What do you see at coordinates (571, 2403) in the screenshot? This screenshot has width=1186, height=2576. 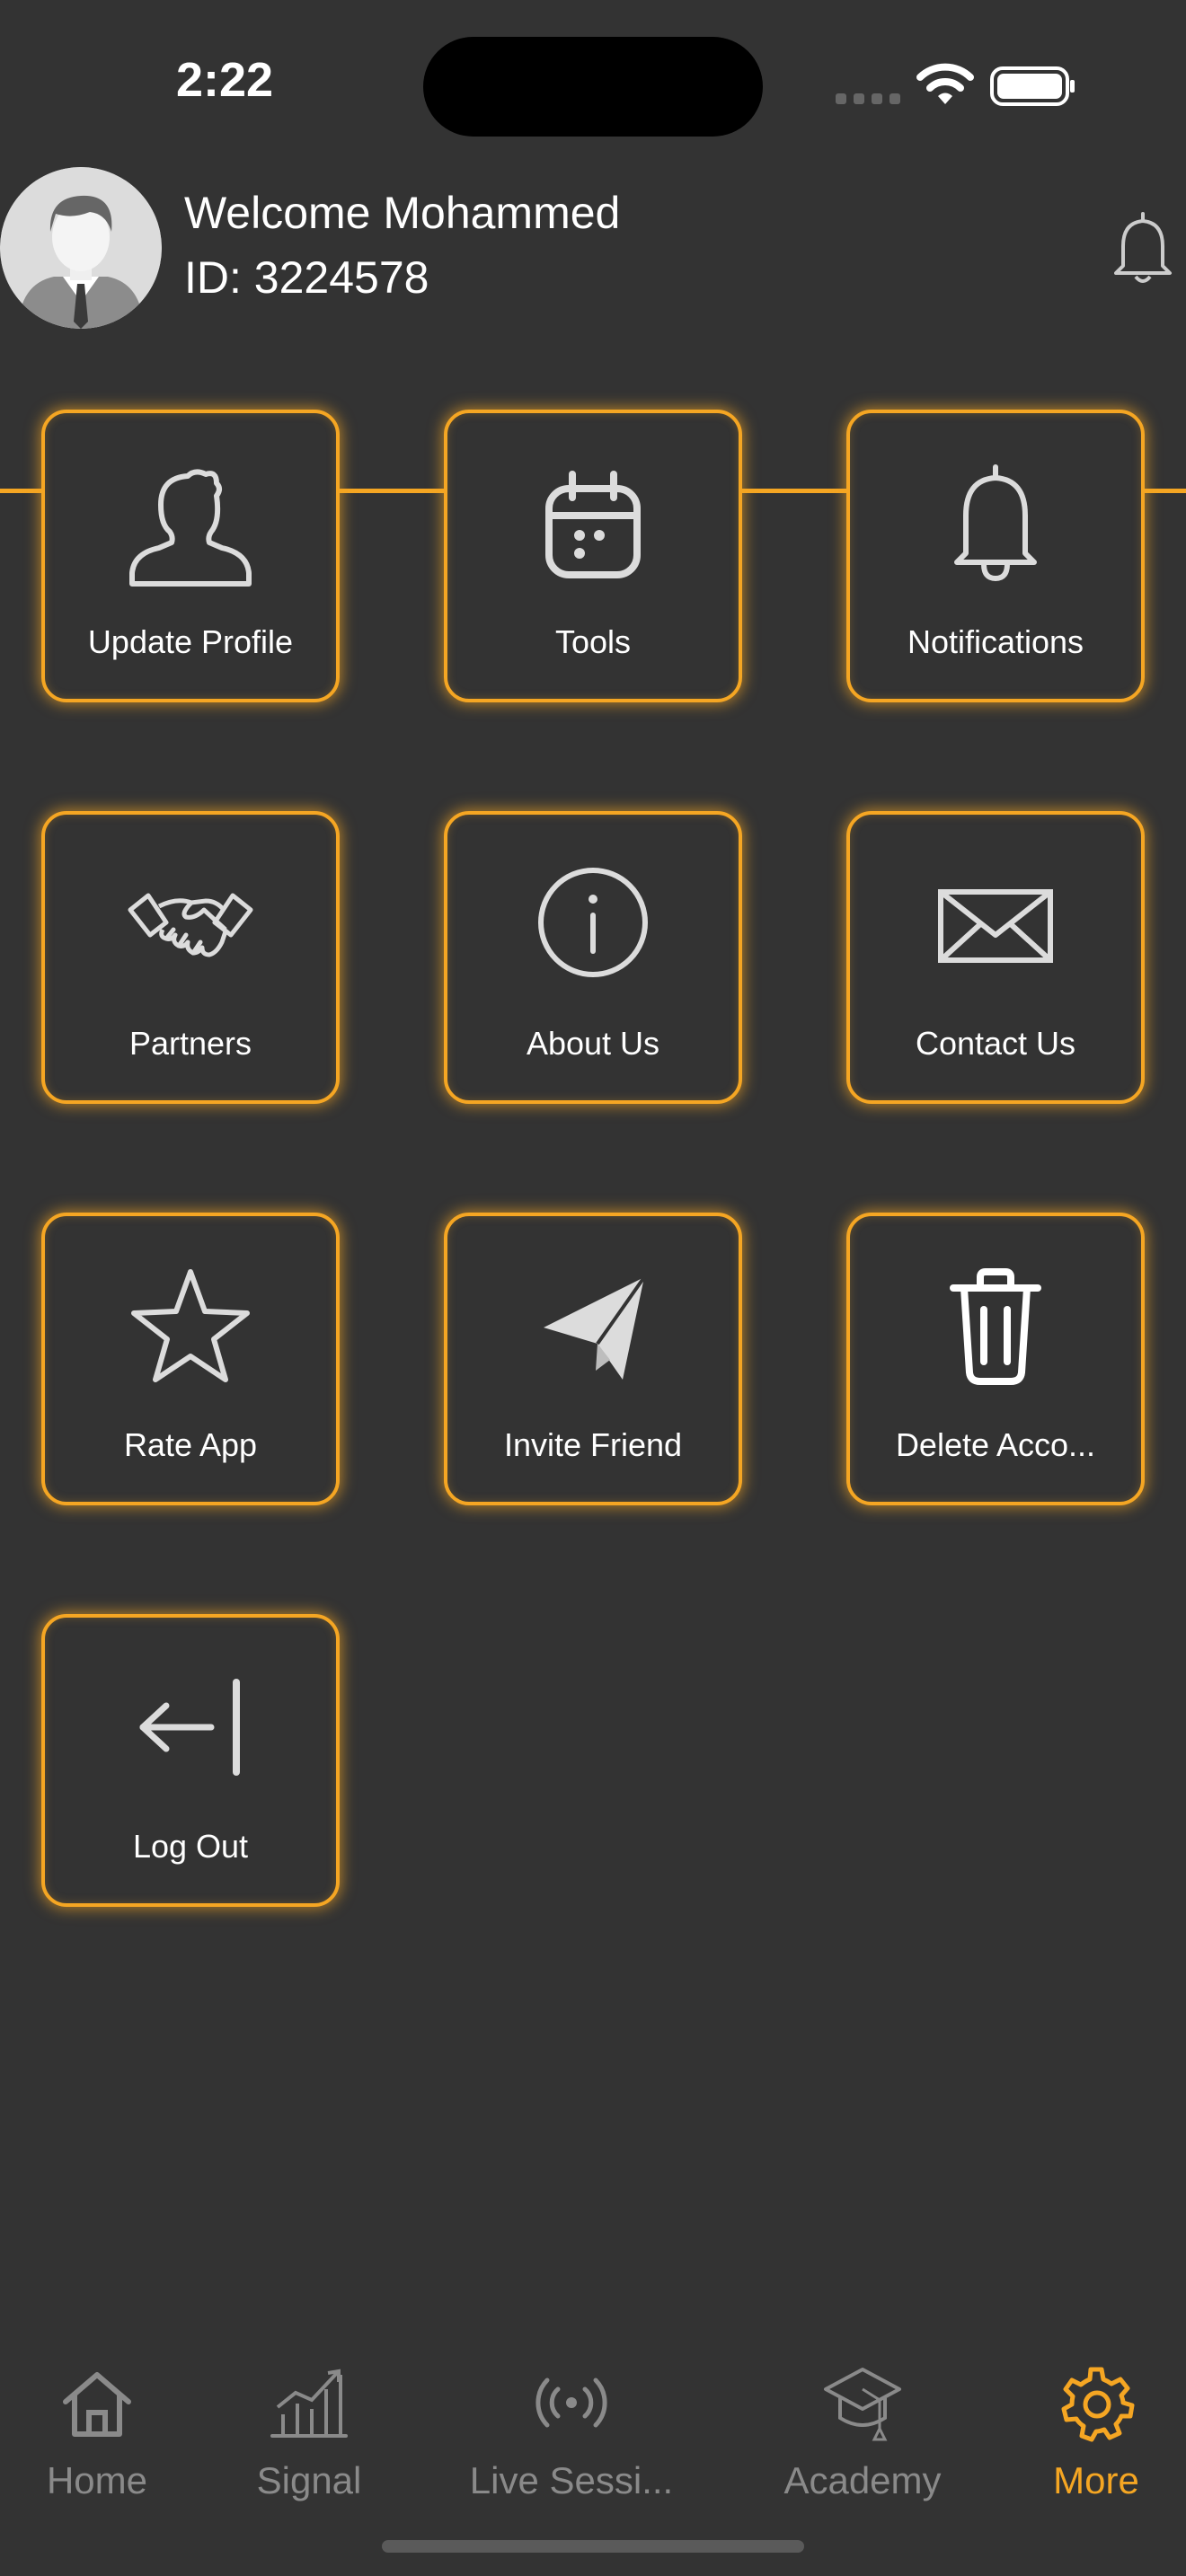 I see `broadcast-icon` at bounding box center [571, 2403].